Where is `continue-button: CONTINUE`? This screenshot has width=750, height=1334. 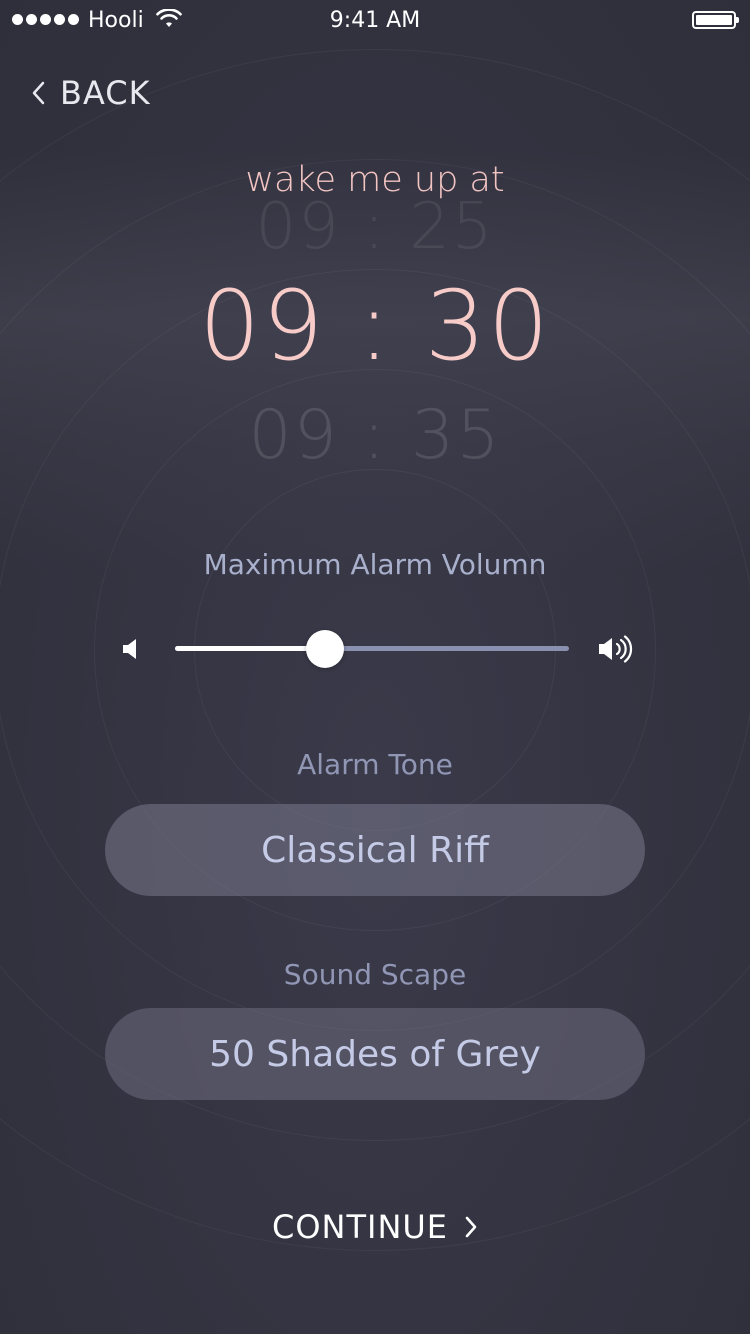 continue-button: CONTINUE is located at coordinates (375, 1227).